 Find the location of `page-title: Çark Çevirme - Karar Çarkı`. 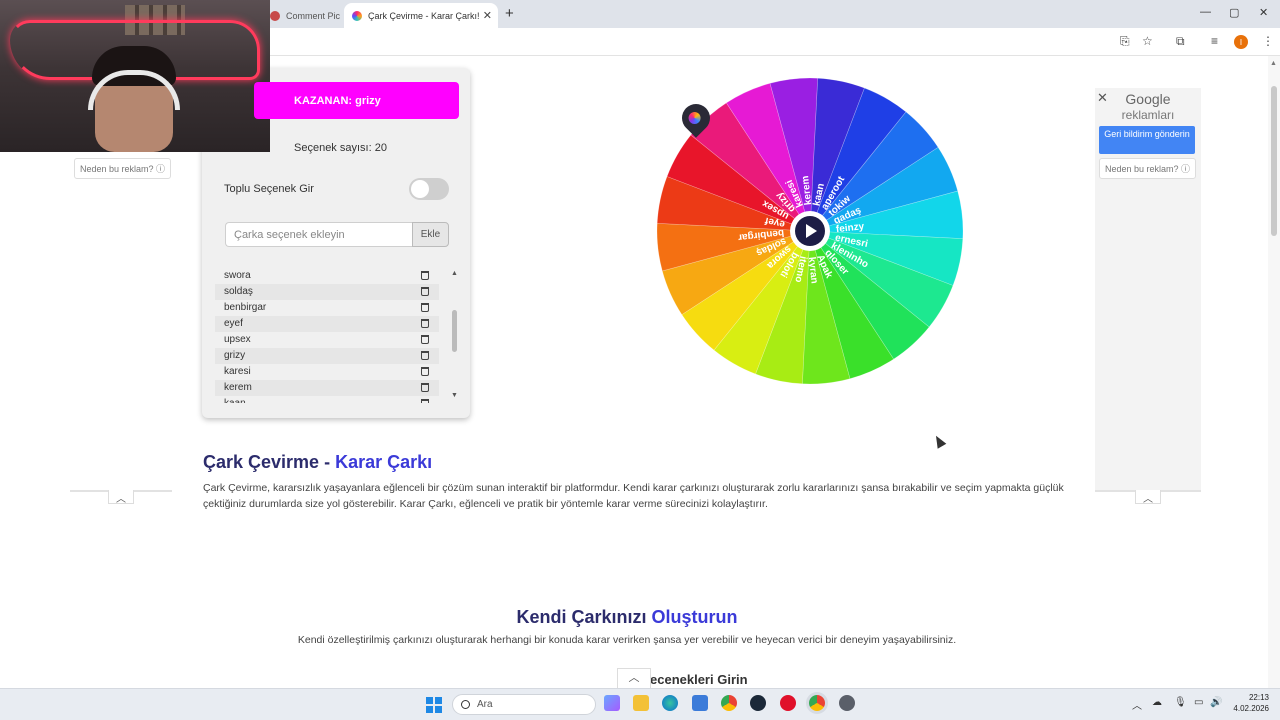

page-title: Çark Çevirme - Karar Çarkı is located at coordinates (317, 462).